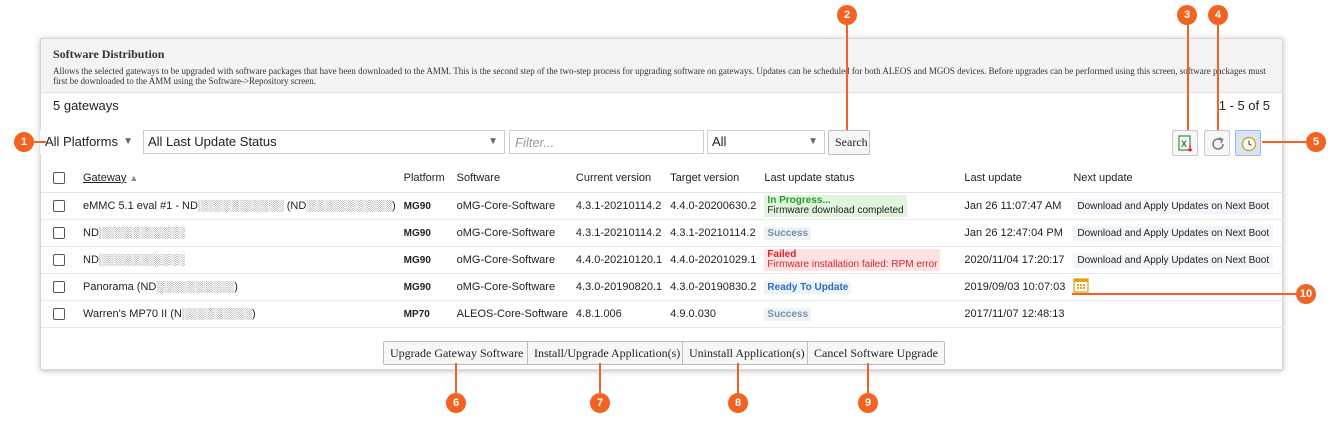 This screenshot has height=423, width=1343. I want to click on excel-export-icon: X, so click(1185, 143).